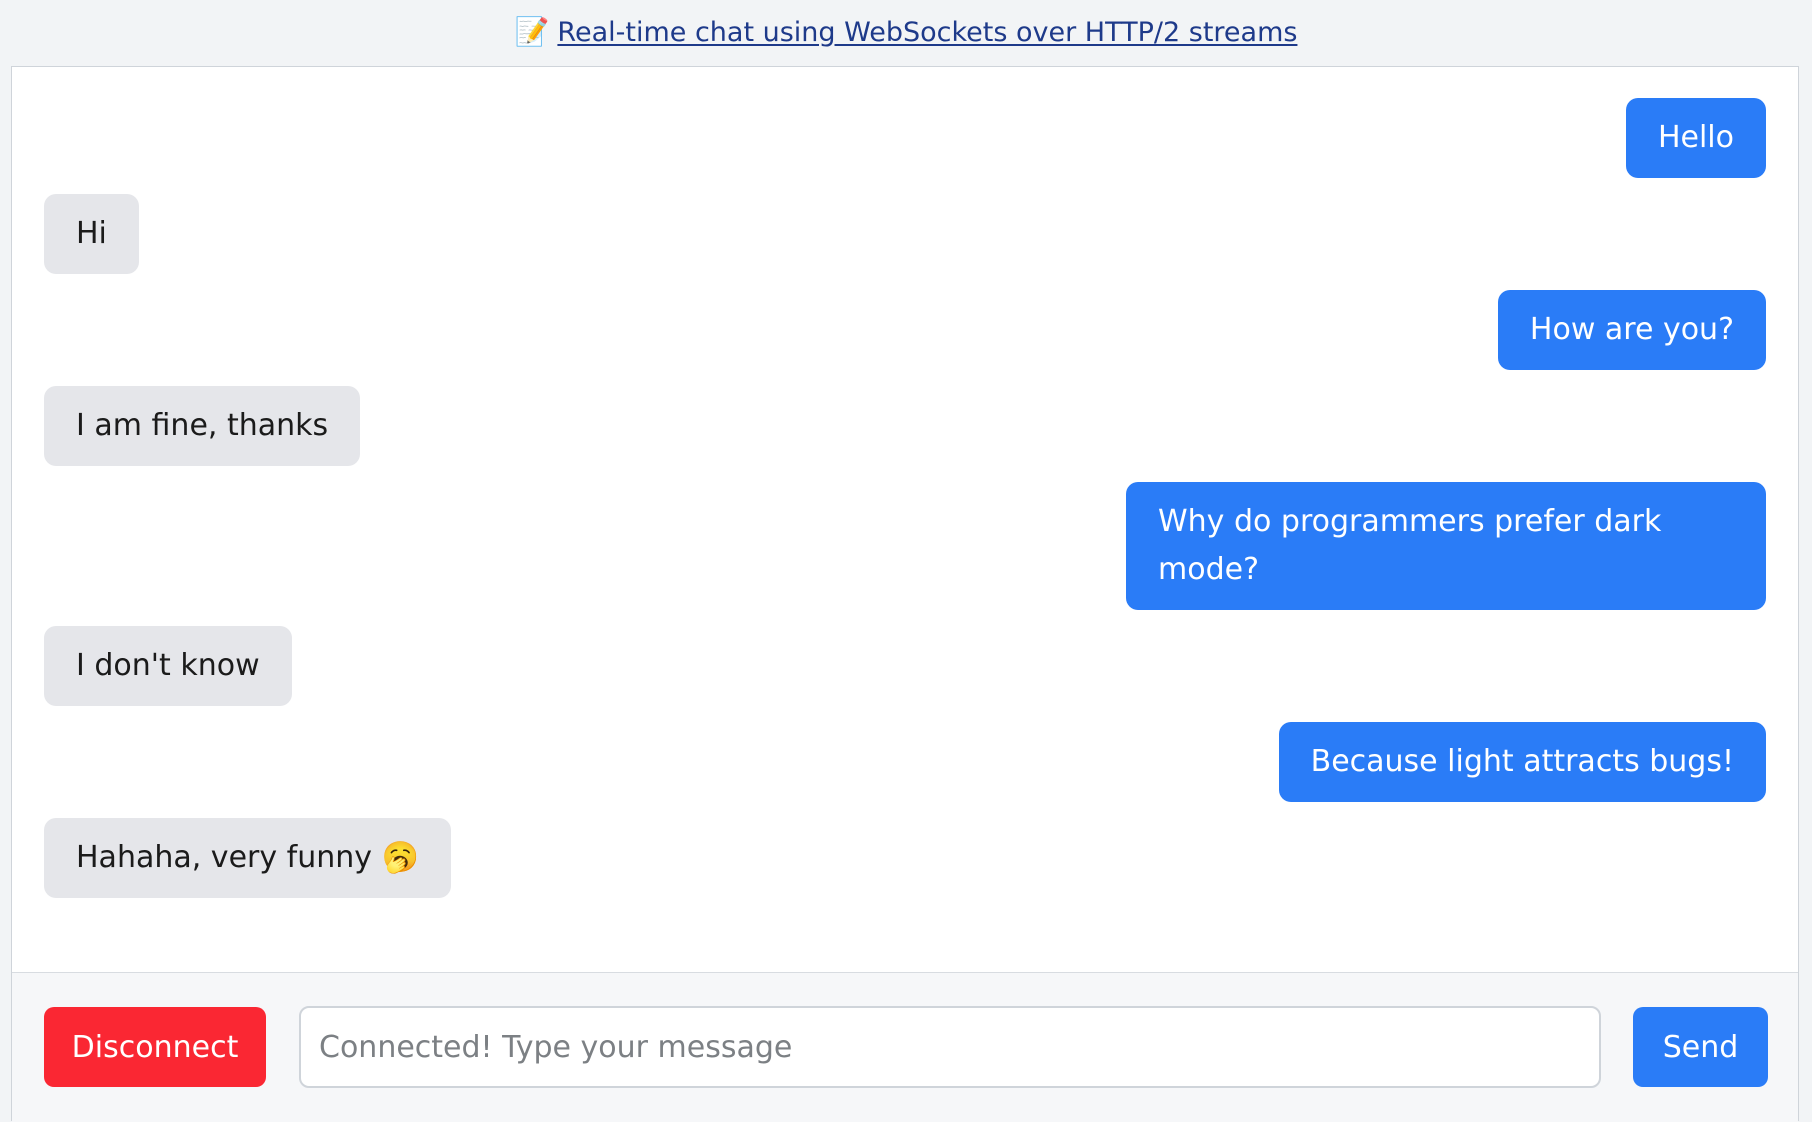 The height and width of the screenshot is (1122, 1812). I want to click on incoming-message: Hahaha, very funny 🥱, so click(247, 858).